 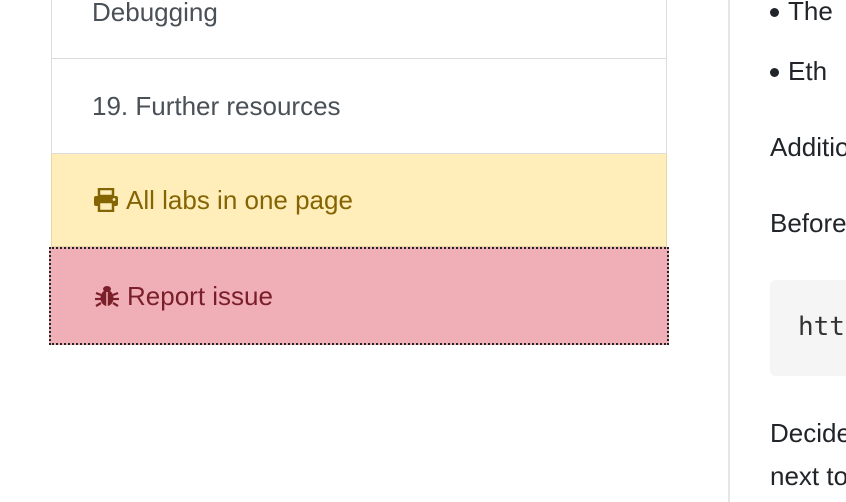 What do you see at coordinates (801, 13) in the screenshot?
I see `list-item: The` at bounding box center [801, 13].